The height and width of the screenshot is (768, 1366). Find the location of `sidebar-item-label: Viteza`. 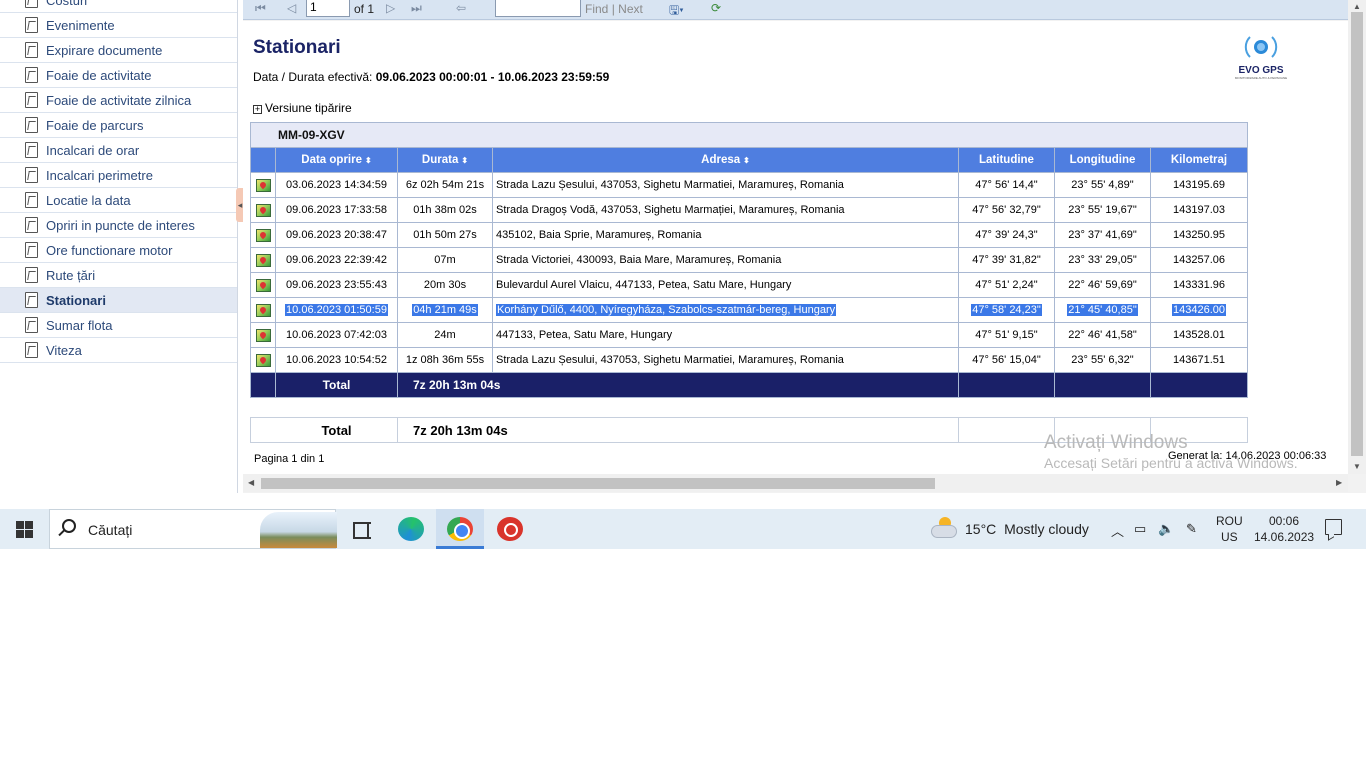

sidebar-item-label: Viteza is located at coordinates (64, 350).